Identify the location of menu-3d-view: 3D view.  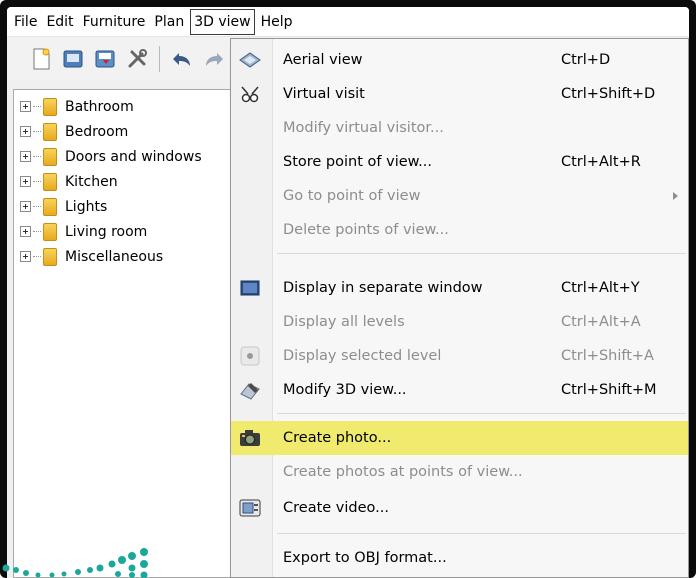
(222, 21).